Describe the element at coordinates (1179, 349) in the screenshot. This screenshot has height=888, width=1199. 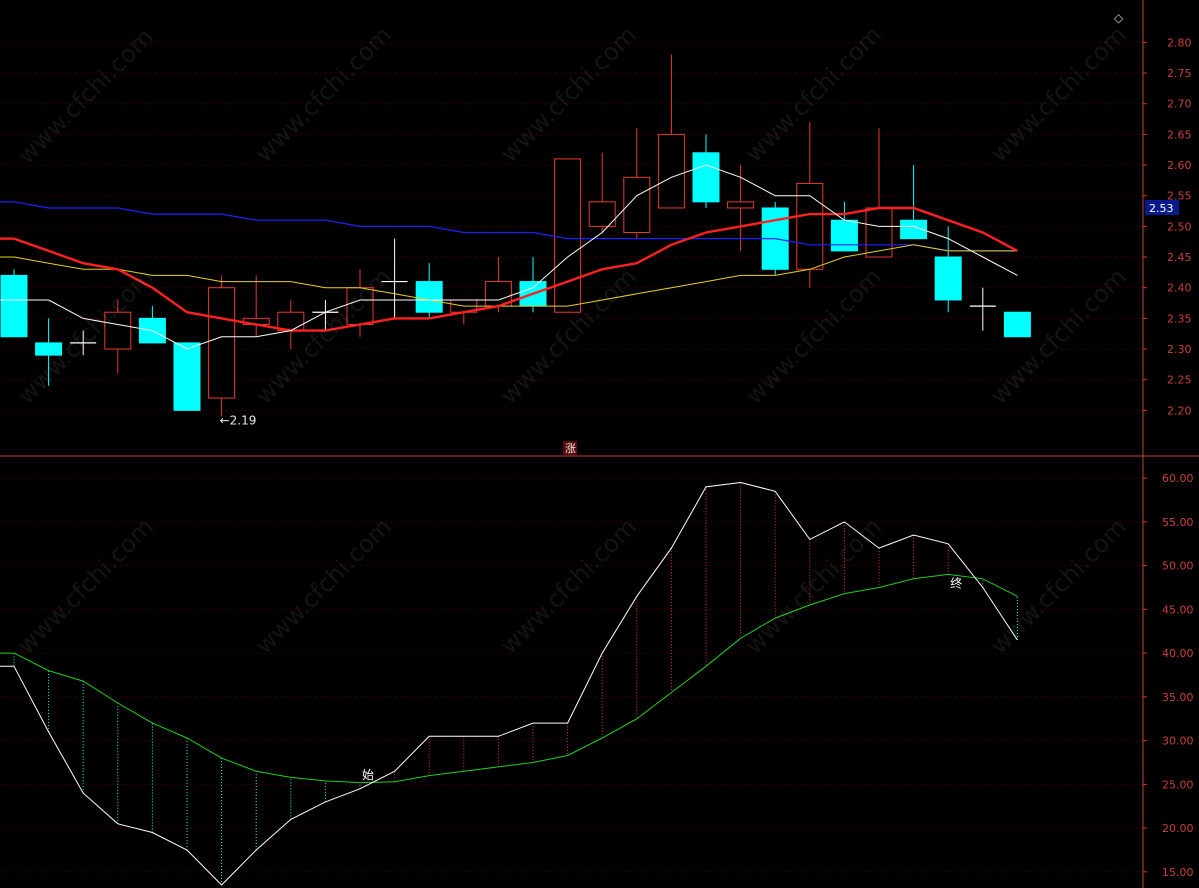
I see `price-tick-label: 2.30` at that location.